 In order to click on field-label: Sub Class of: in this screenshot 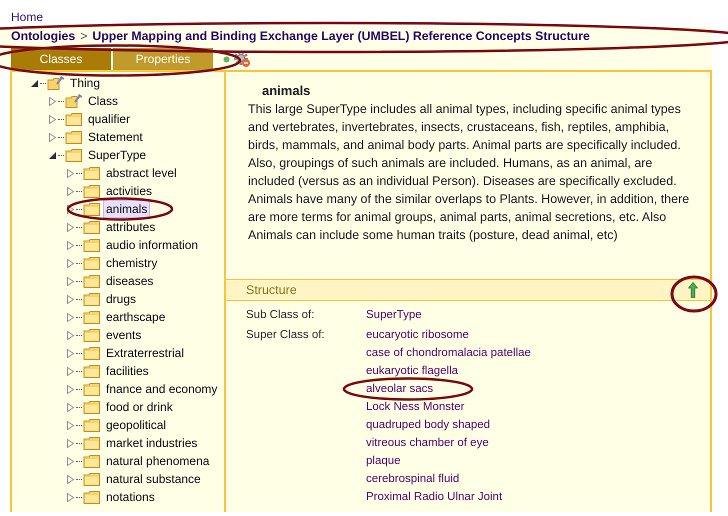, I will do `click(281, 315)`.